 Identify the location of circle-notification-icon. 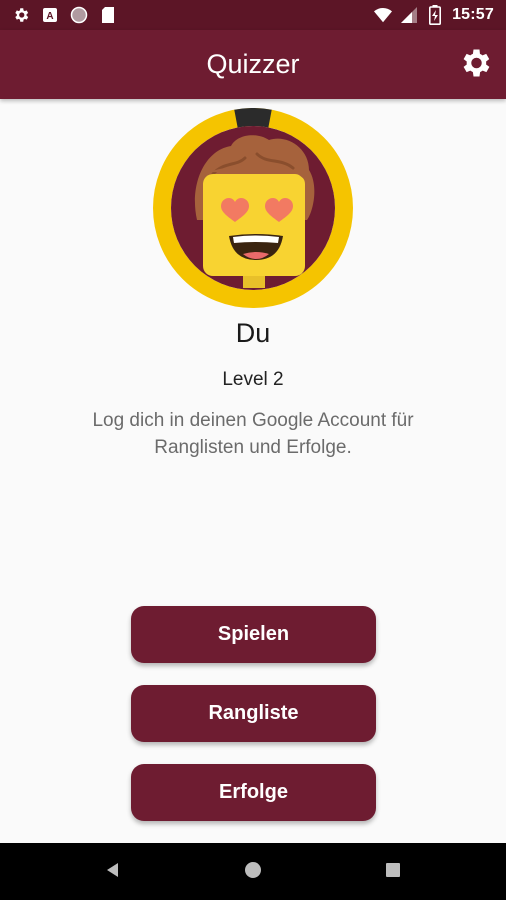
(79, 15).